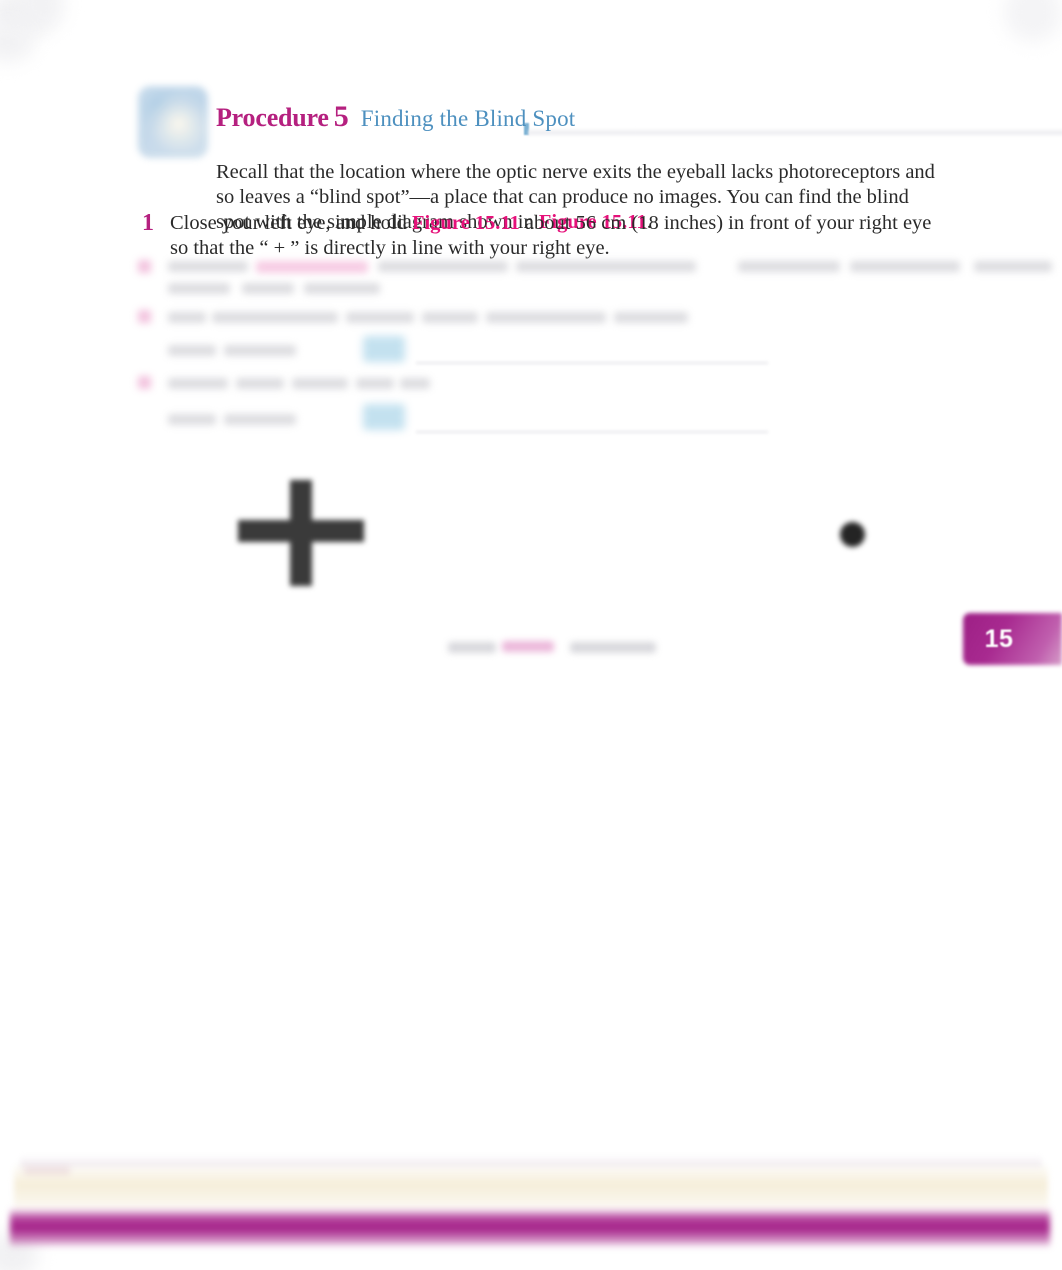 The image size is (1062, 1270). What do you see at coordinates (528, 646) in the screenshot?
I see `obscured-caption-figure-number` at bounding box center [528, 646].